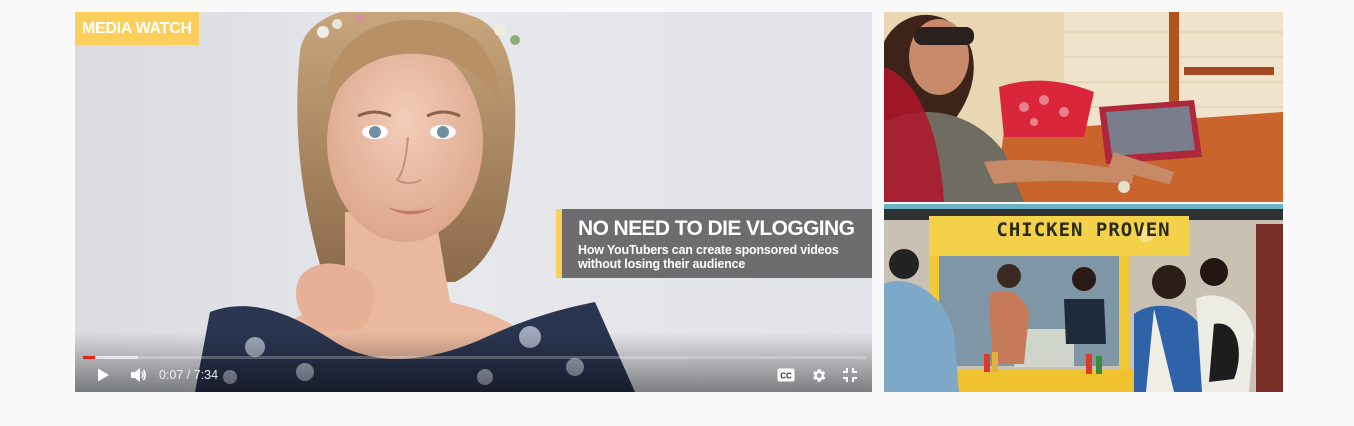 This screenshot has height=426, width=1354. What do you see at coordinates (89, 357) in the screenshot?
I see `progress-played` at bounding box center [89, 357].